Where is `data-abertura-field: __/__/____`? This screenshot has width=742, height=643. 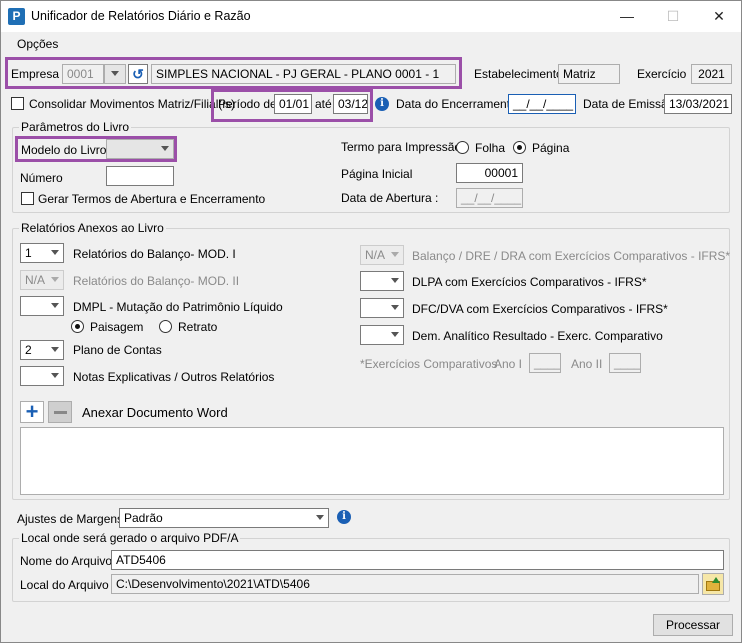
data-abertura-field: __/__/____ is located at coordinates (489, 198).